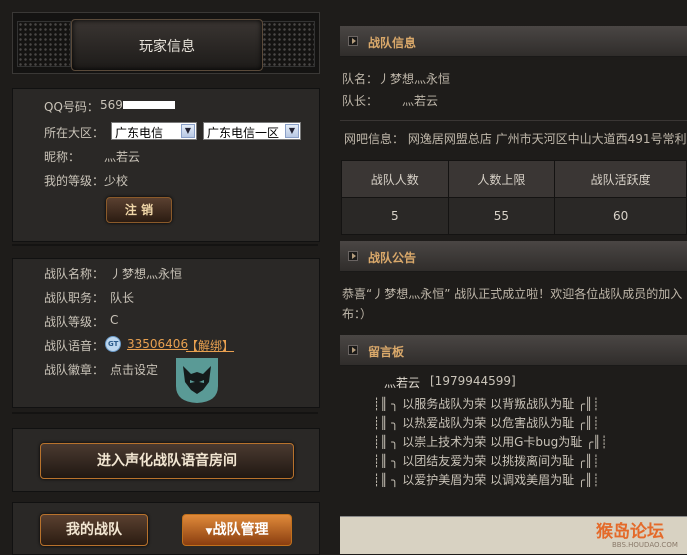  I want to click on watermark-logo: 猴岛论坛, so click(630, 532).